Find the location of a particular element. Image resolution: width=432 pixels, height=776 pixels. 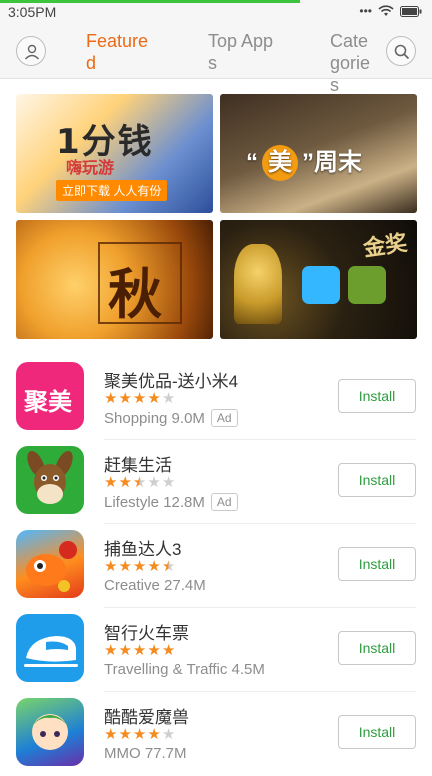

list-item: 赶集生活 ★ ★ ★ ★ ★ Lifestyle 12.8M Ad Install is located at coordinates (216, 482).